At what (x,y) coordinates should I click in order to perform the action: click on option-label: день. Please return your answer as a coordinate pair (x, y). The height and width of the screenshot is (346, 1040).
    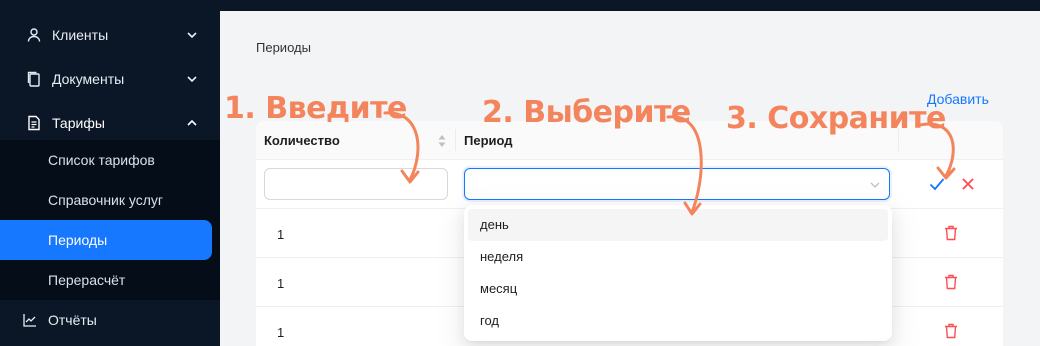
    Looking at the image, I should click on (494, 224).